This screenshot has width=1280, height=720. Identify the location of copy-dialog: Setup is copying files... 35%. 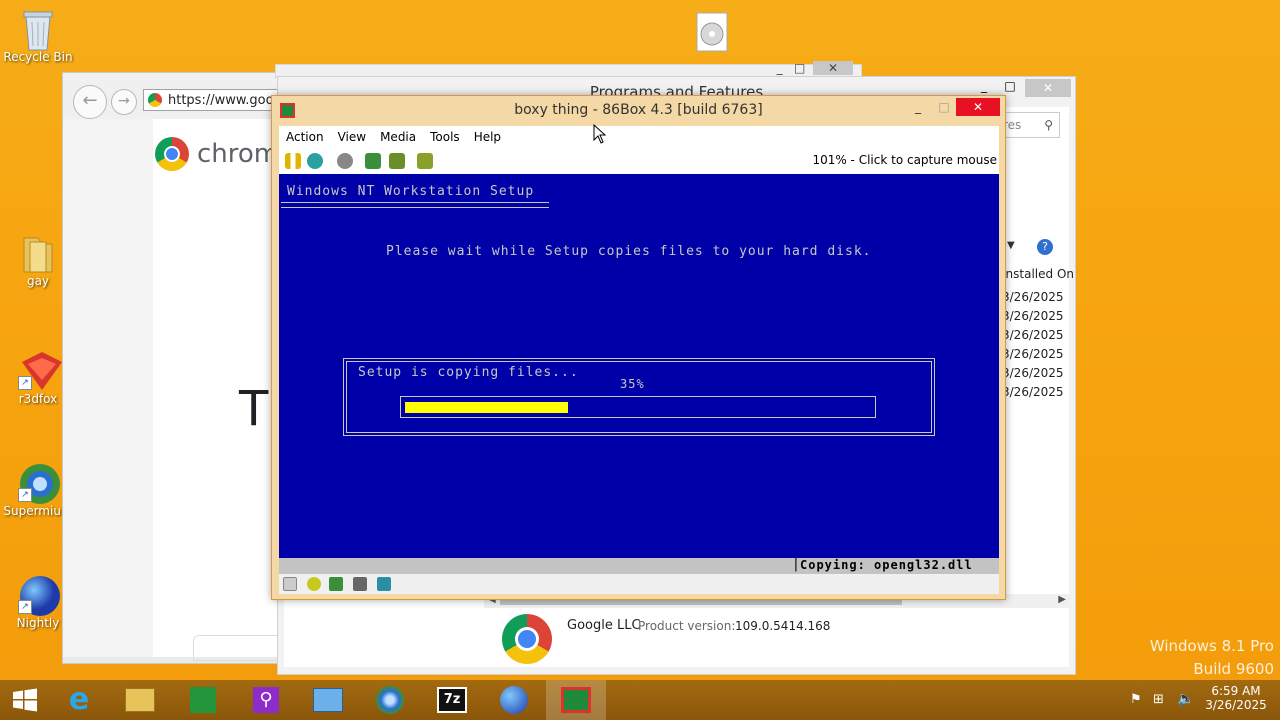
(639, 397).